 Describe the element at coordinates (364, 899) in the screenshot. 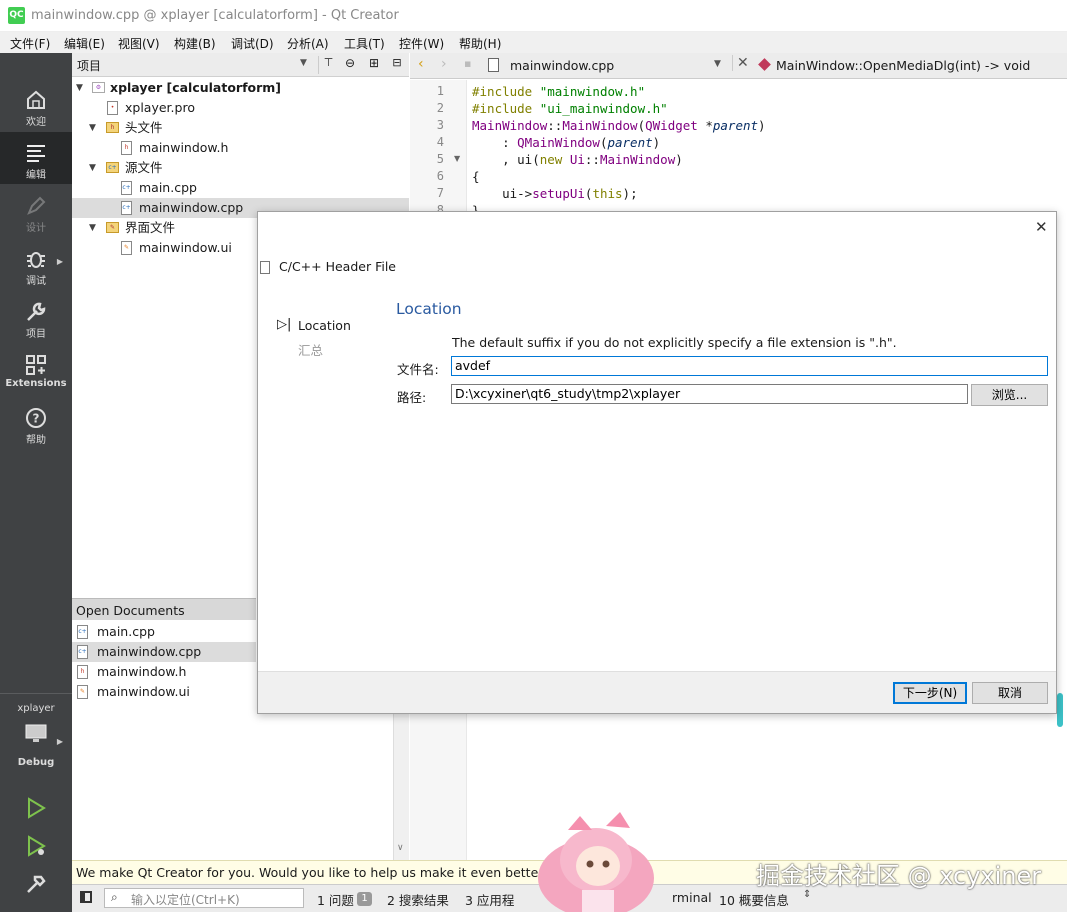

I see `issues-count-badge: 1` at that location.